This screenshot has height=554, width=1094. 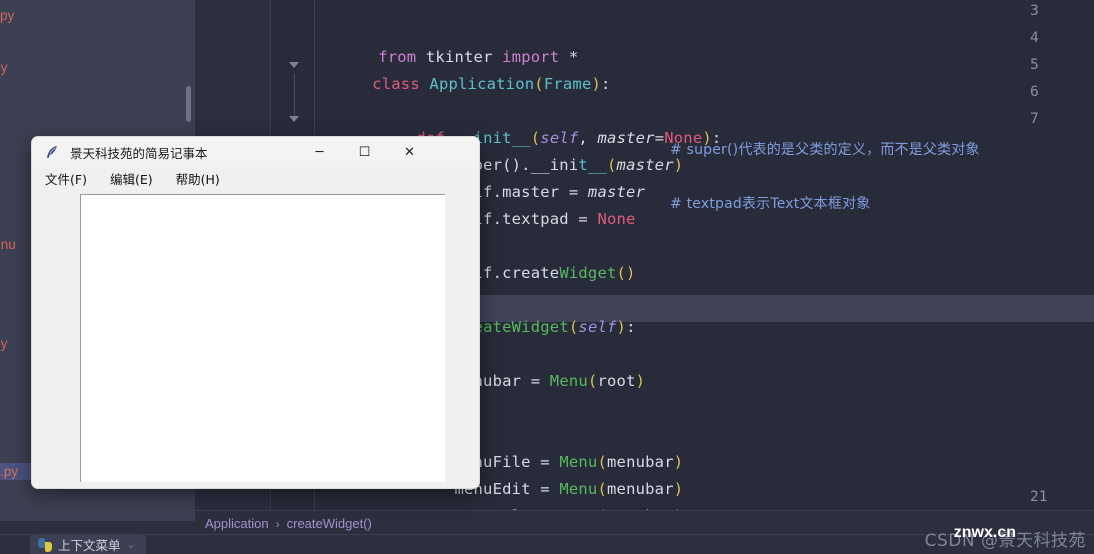 What do you see at coordinates (294, 119) in the screenshot?
I see `fold-arrow-init` at bounding box center [294, 119].